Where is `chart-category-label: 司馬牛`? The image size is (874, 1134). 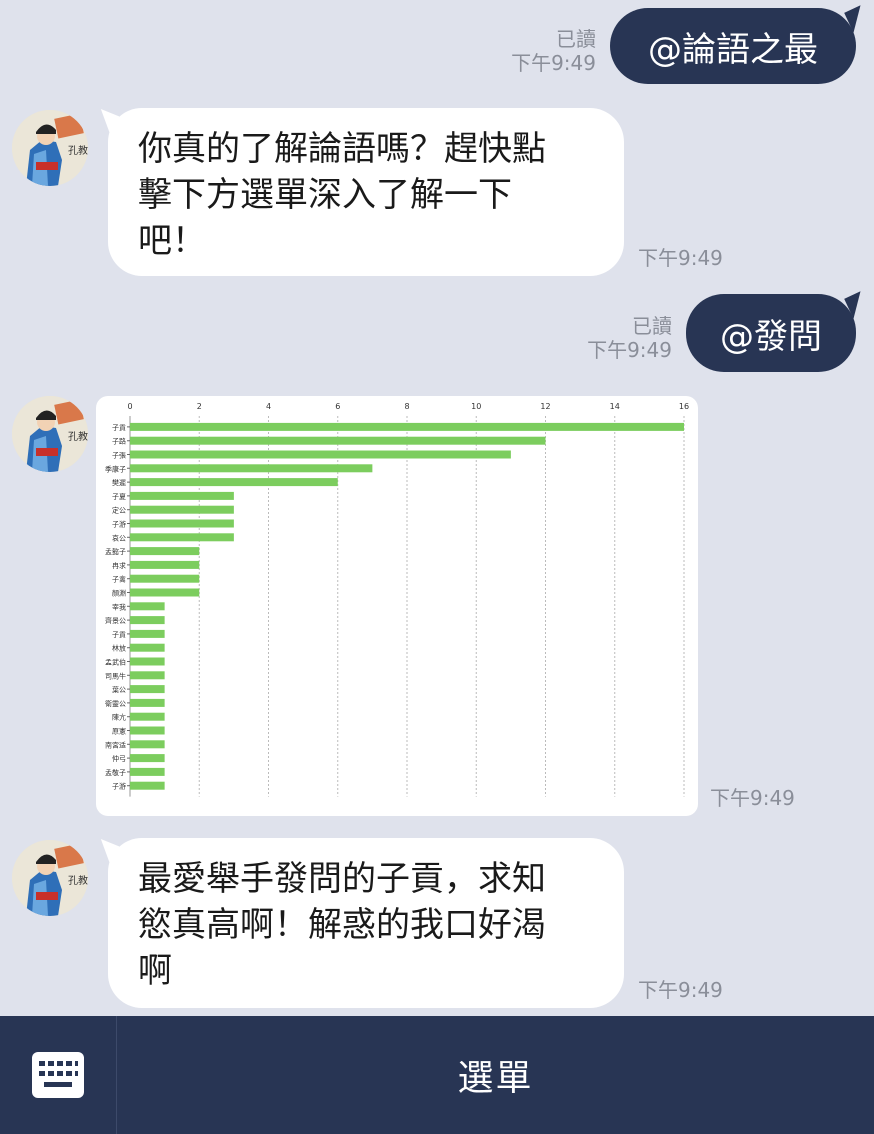
chart-category-label: 司馬牛 is located at coordinates (115, 675).